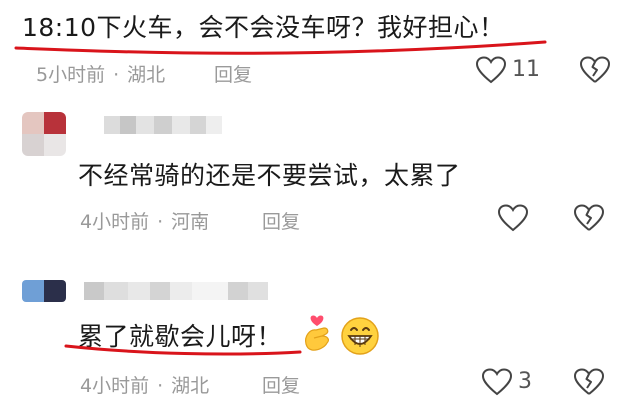  I want to click on grinning-face-emoji, so click(360, 336).